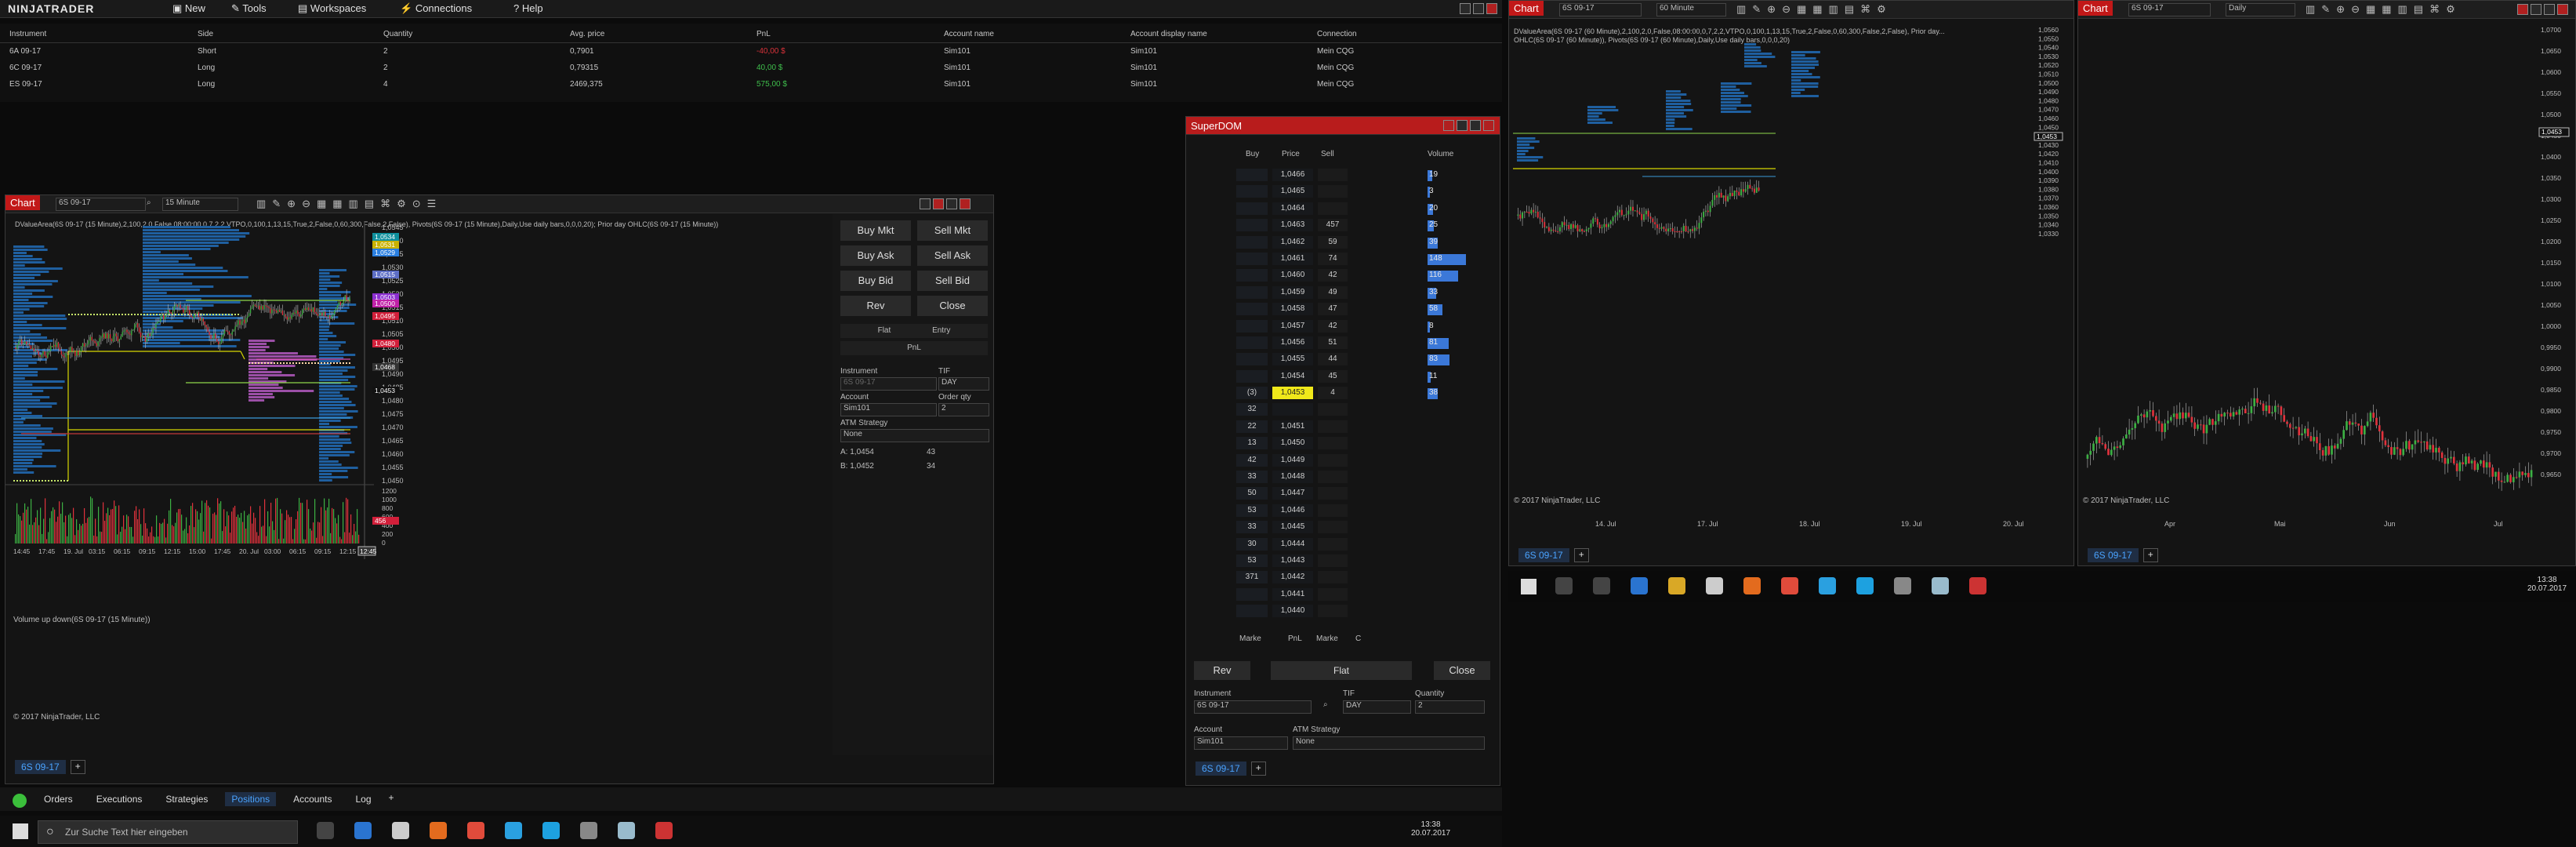 The height and width of the screenshot is (847, 2576). Describe the element at coordinates (398, 34) in the screenshot. I see `col-quantity: Quantity` at that location.